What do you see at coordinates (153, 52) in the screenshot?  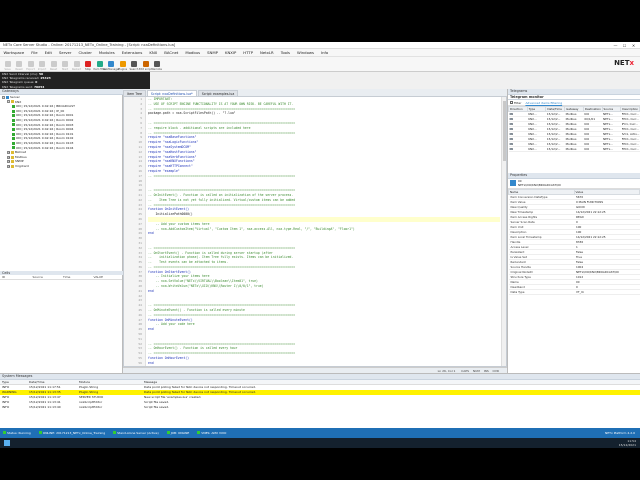 I see `menu-knx: KNX` at bounding box center [153, 52].